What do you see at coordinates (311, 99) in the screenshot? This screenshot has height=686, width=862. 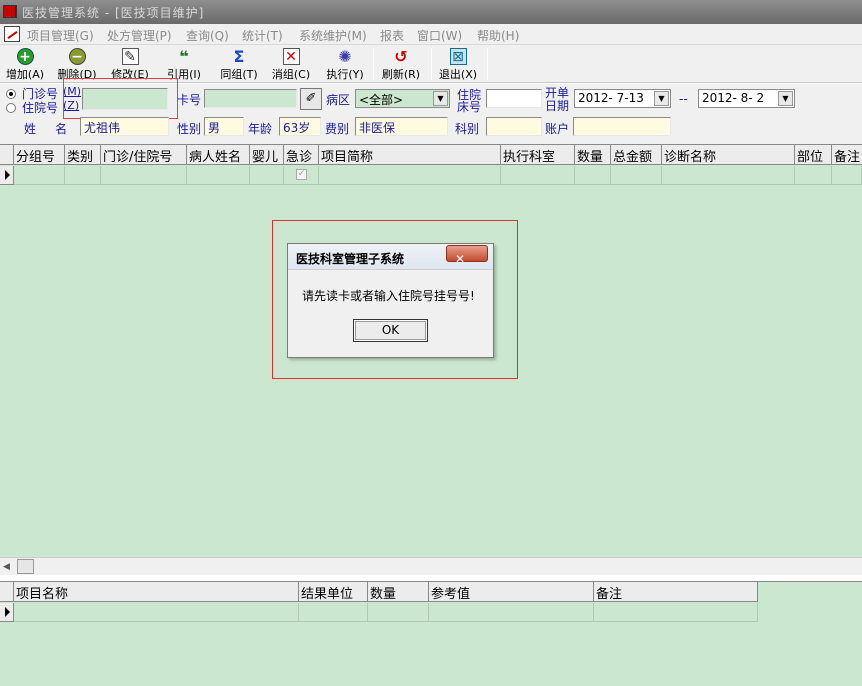 I see `read-card-button: ✐` at bounding box center [311, 99].